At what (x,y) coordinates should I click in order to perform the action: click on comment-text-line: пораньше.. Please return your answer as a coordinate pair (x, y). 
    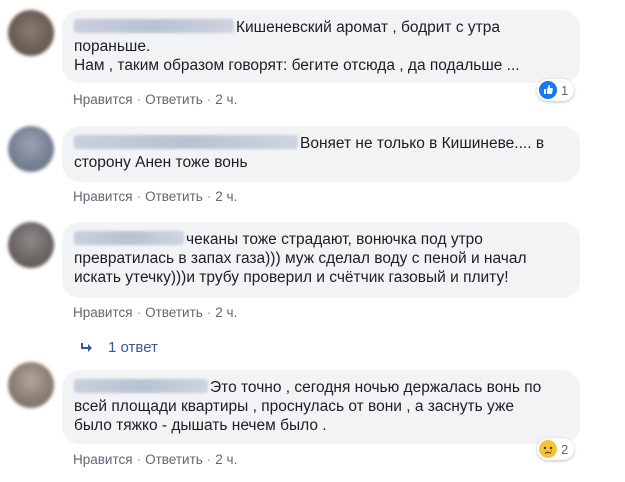
    Looking at the image, I should click on (112, 46).